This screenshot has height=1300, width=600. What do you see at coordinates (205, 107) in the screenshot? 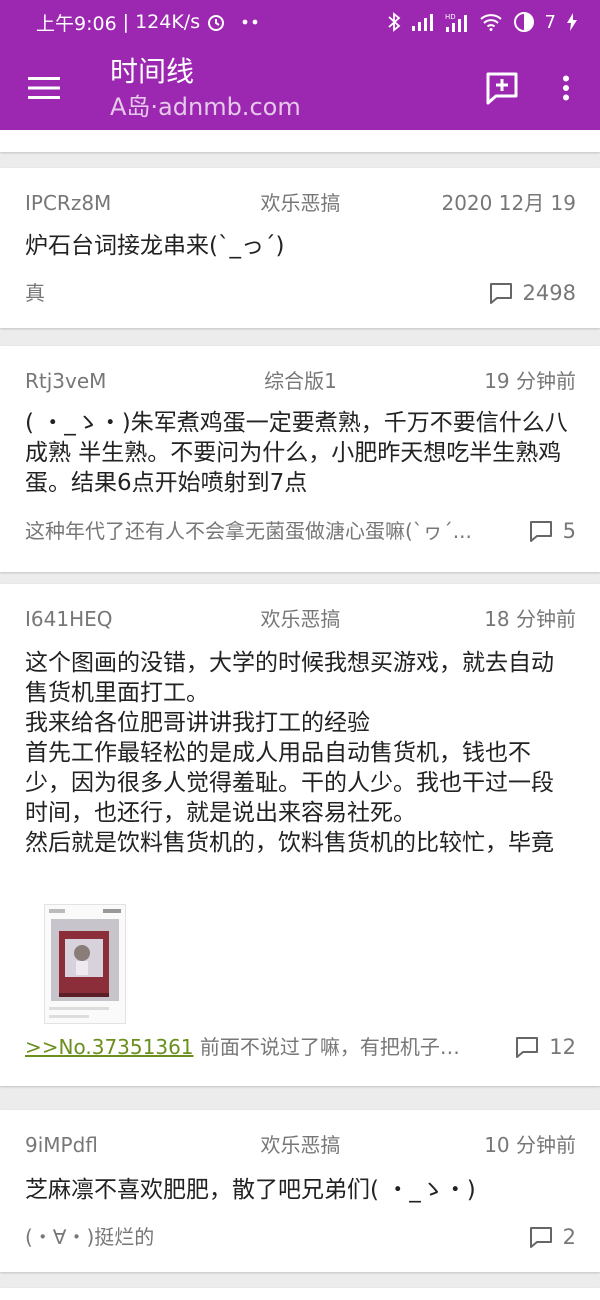
I see `page-subtitle: A岛·adnmb.com` at bounding box center [205, 107].